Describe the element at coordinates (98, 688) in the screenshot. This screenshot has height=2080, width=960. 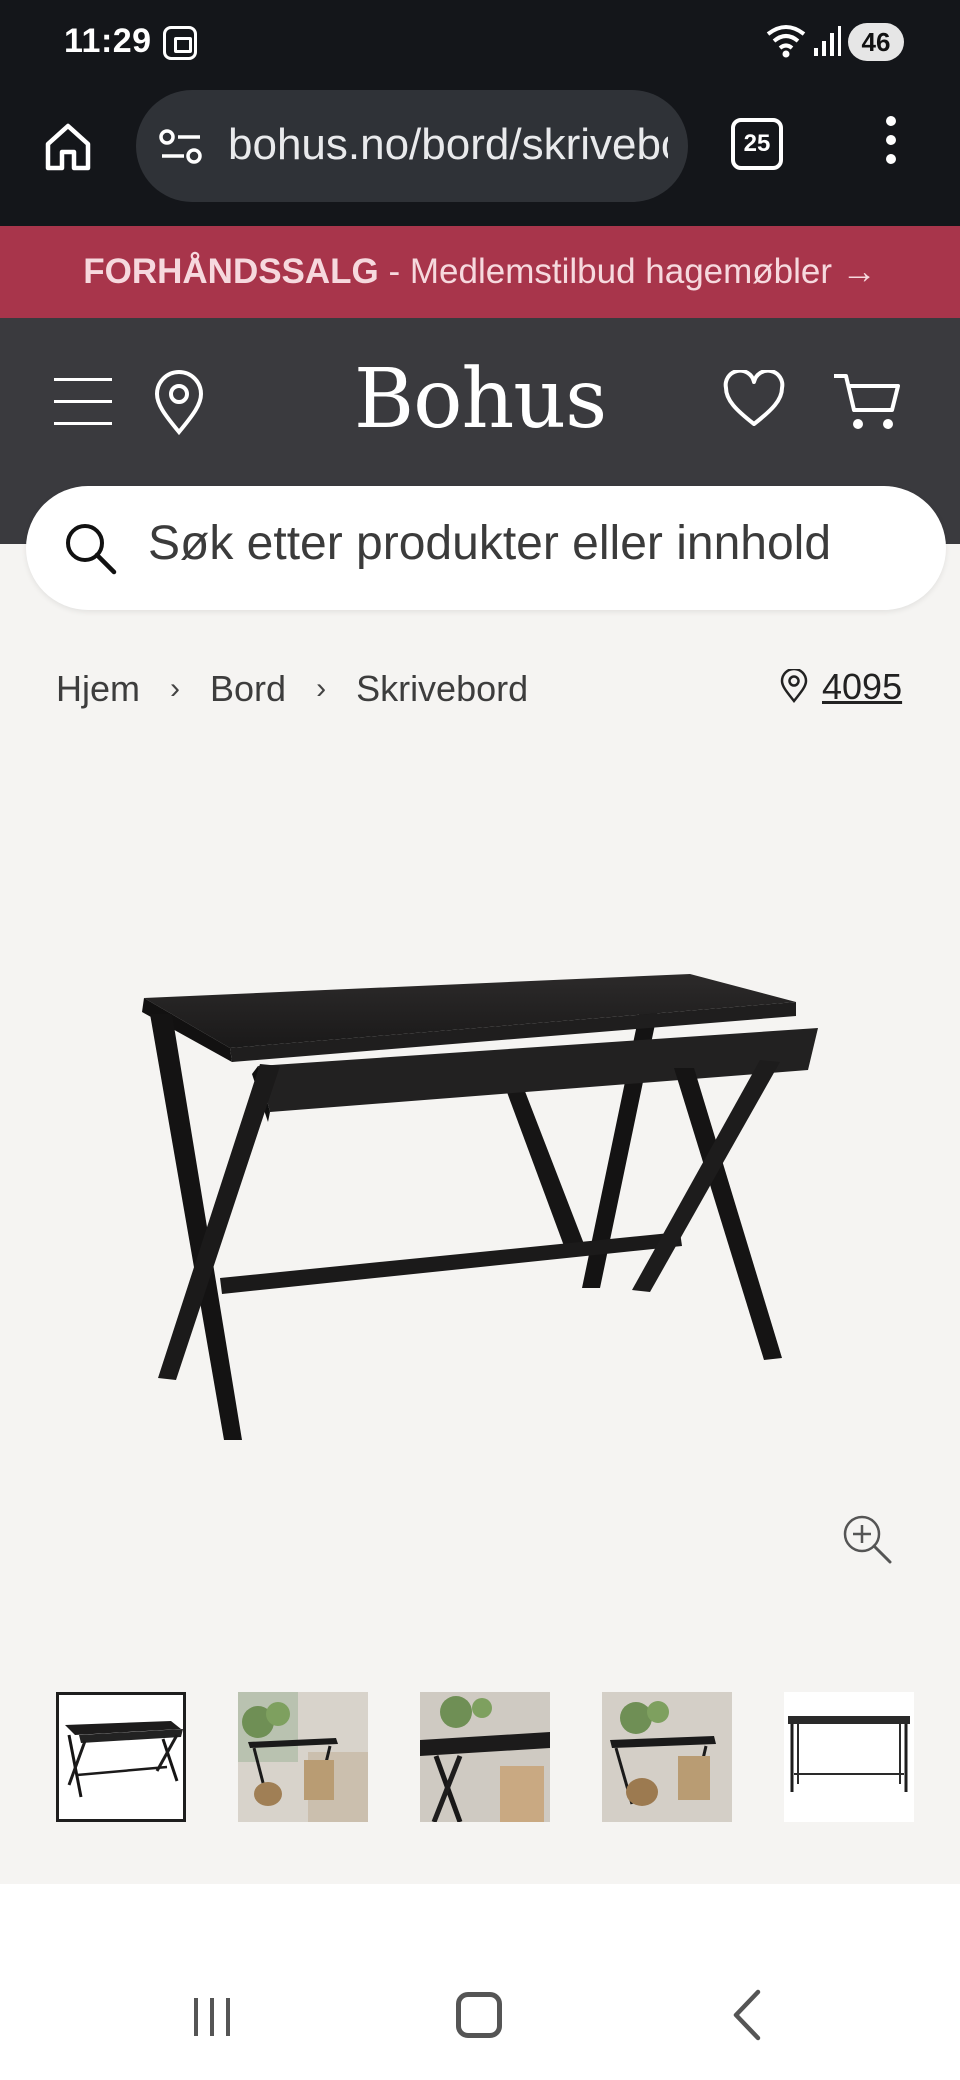
I see `breadcrumb-home: Hjem` at that location.